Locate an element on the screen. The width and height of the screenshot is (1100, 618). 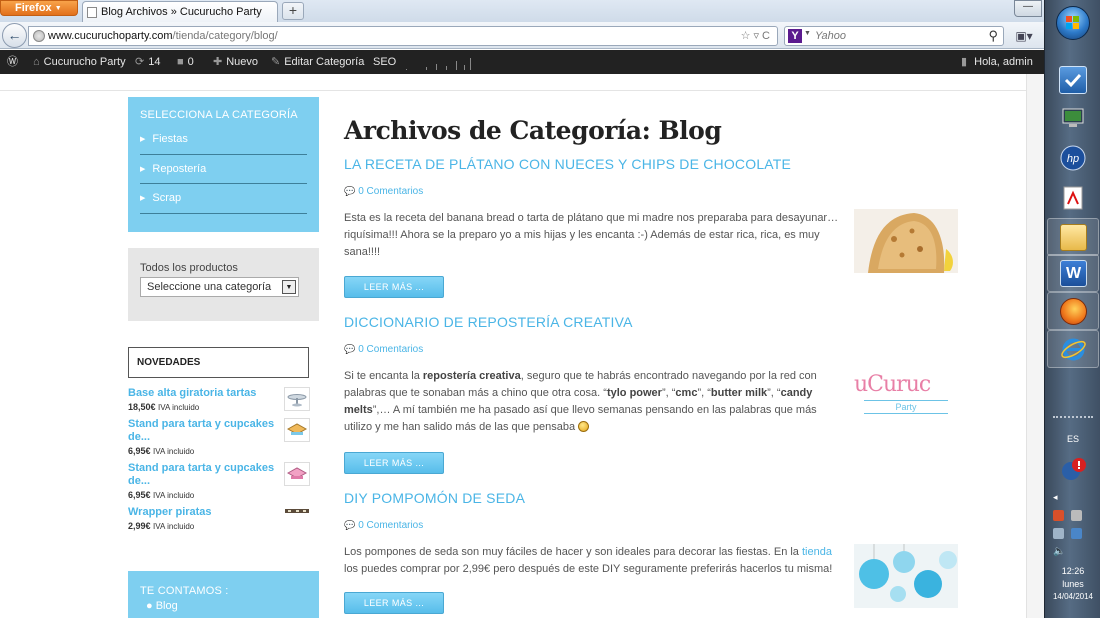
te-contamos-label: Blog is located at coordinates (166, 606).